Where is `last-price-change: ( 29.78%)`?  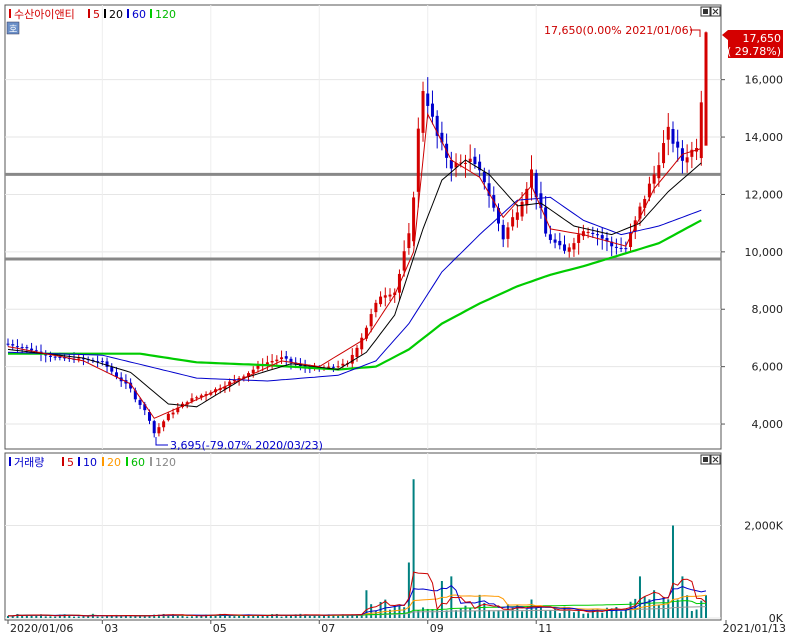 last-price-change: ( 29.78%) is located at coordinates (754, 51).